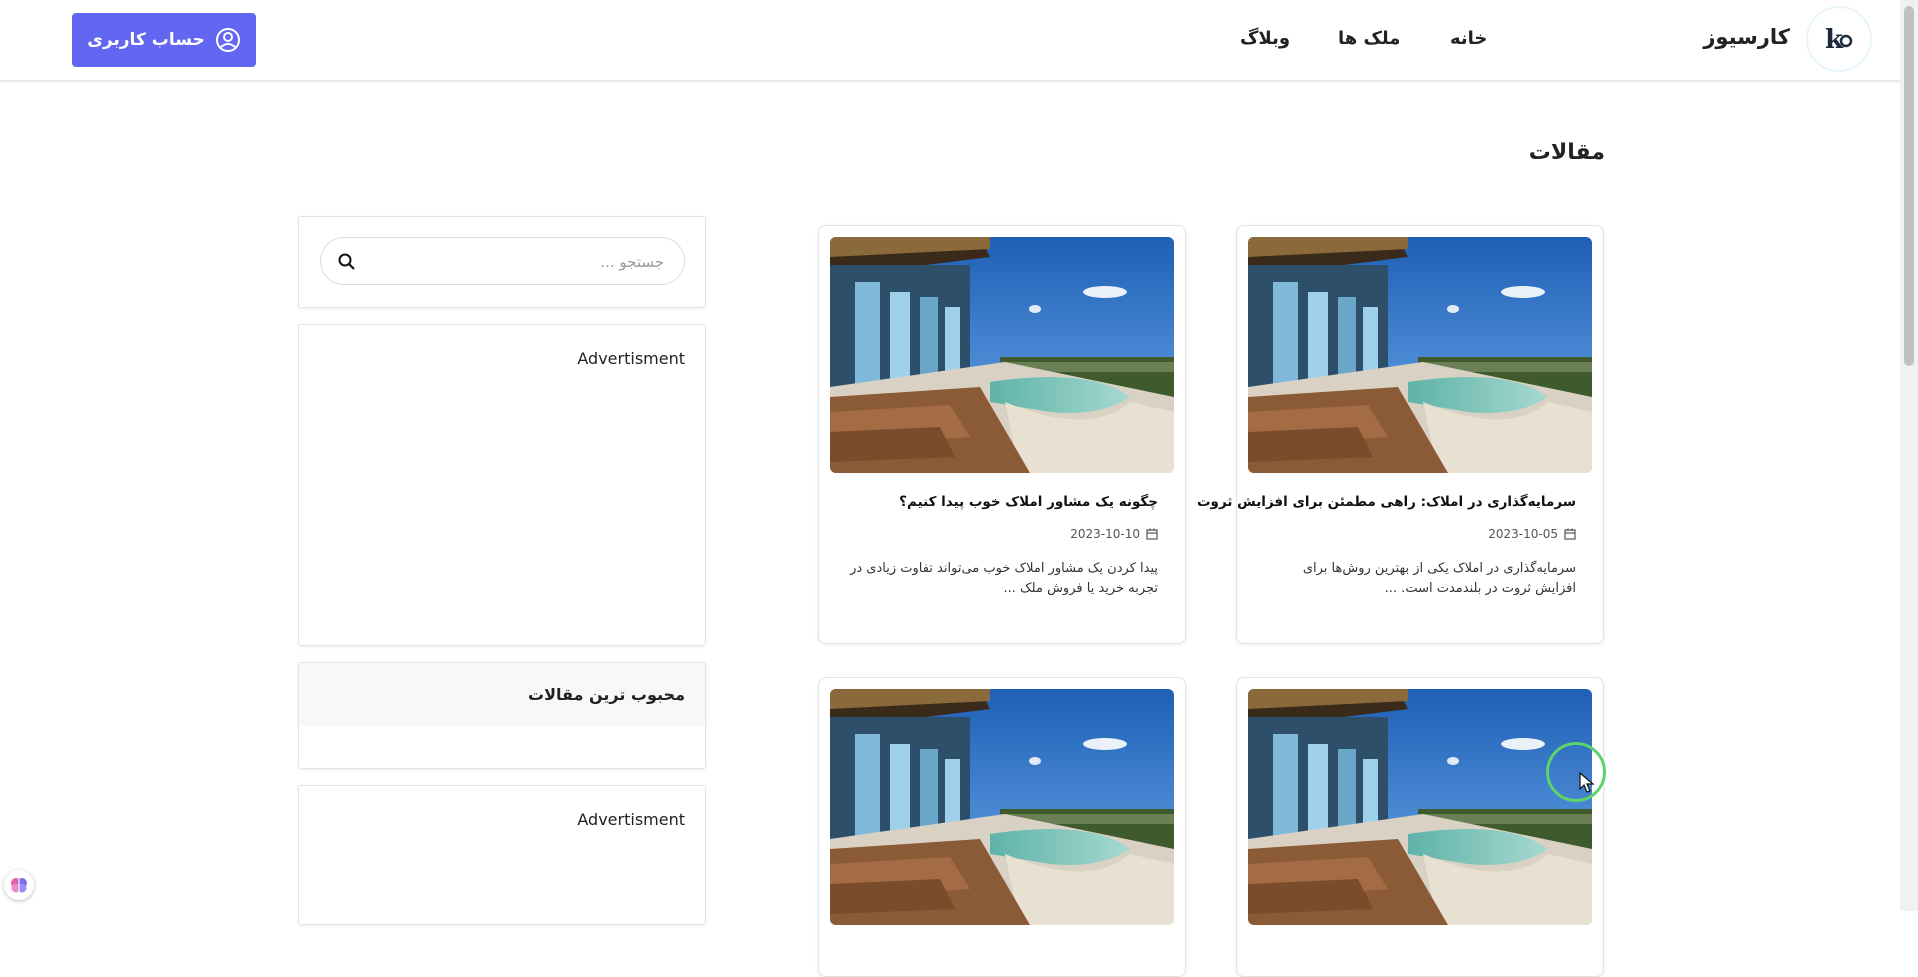  I want to click on ad-box-1: Advertisment, so click(502, 485).